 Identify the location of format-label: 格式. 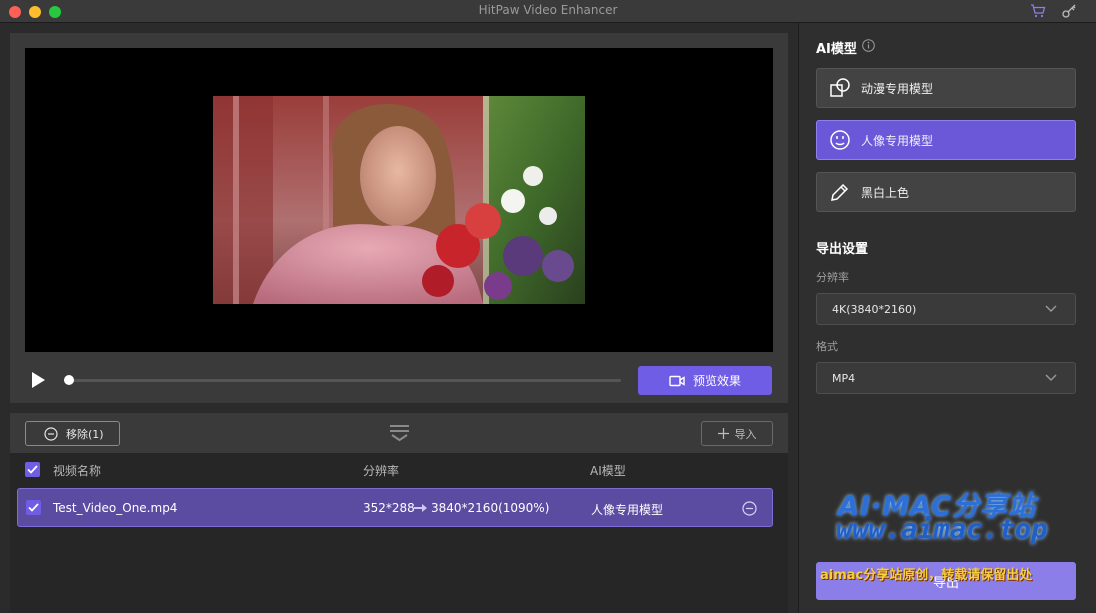
(827, 346).